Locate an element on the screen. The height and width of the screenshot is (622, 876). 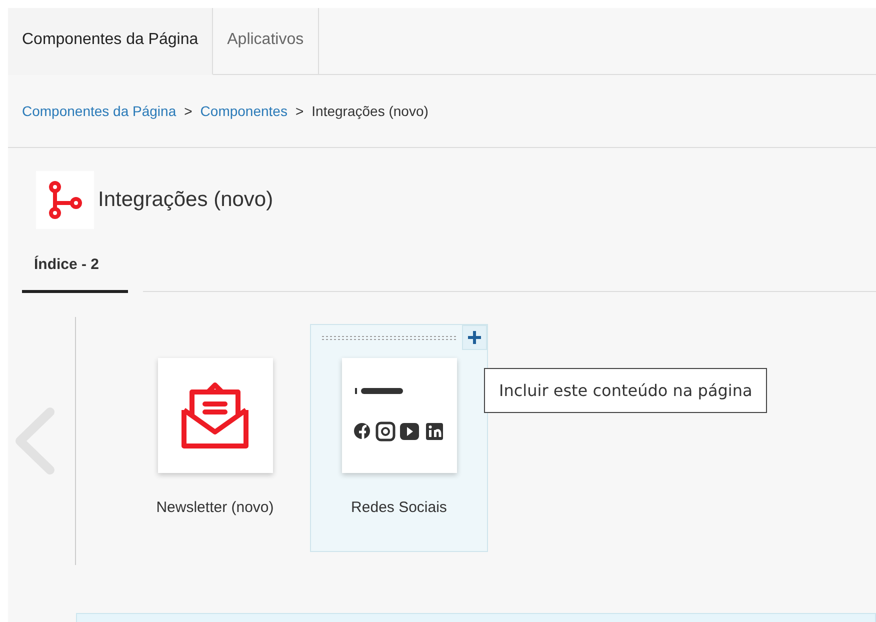
index-tab: Índice - 2 is located at coordinates (75, 274).